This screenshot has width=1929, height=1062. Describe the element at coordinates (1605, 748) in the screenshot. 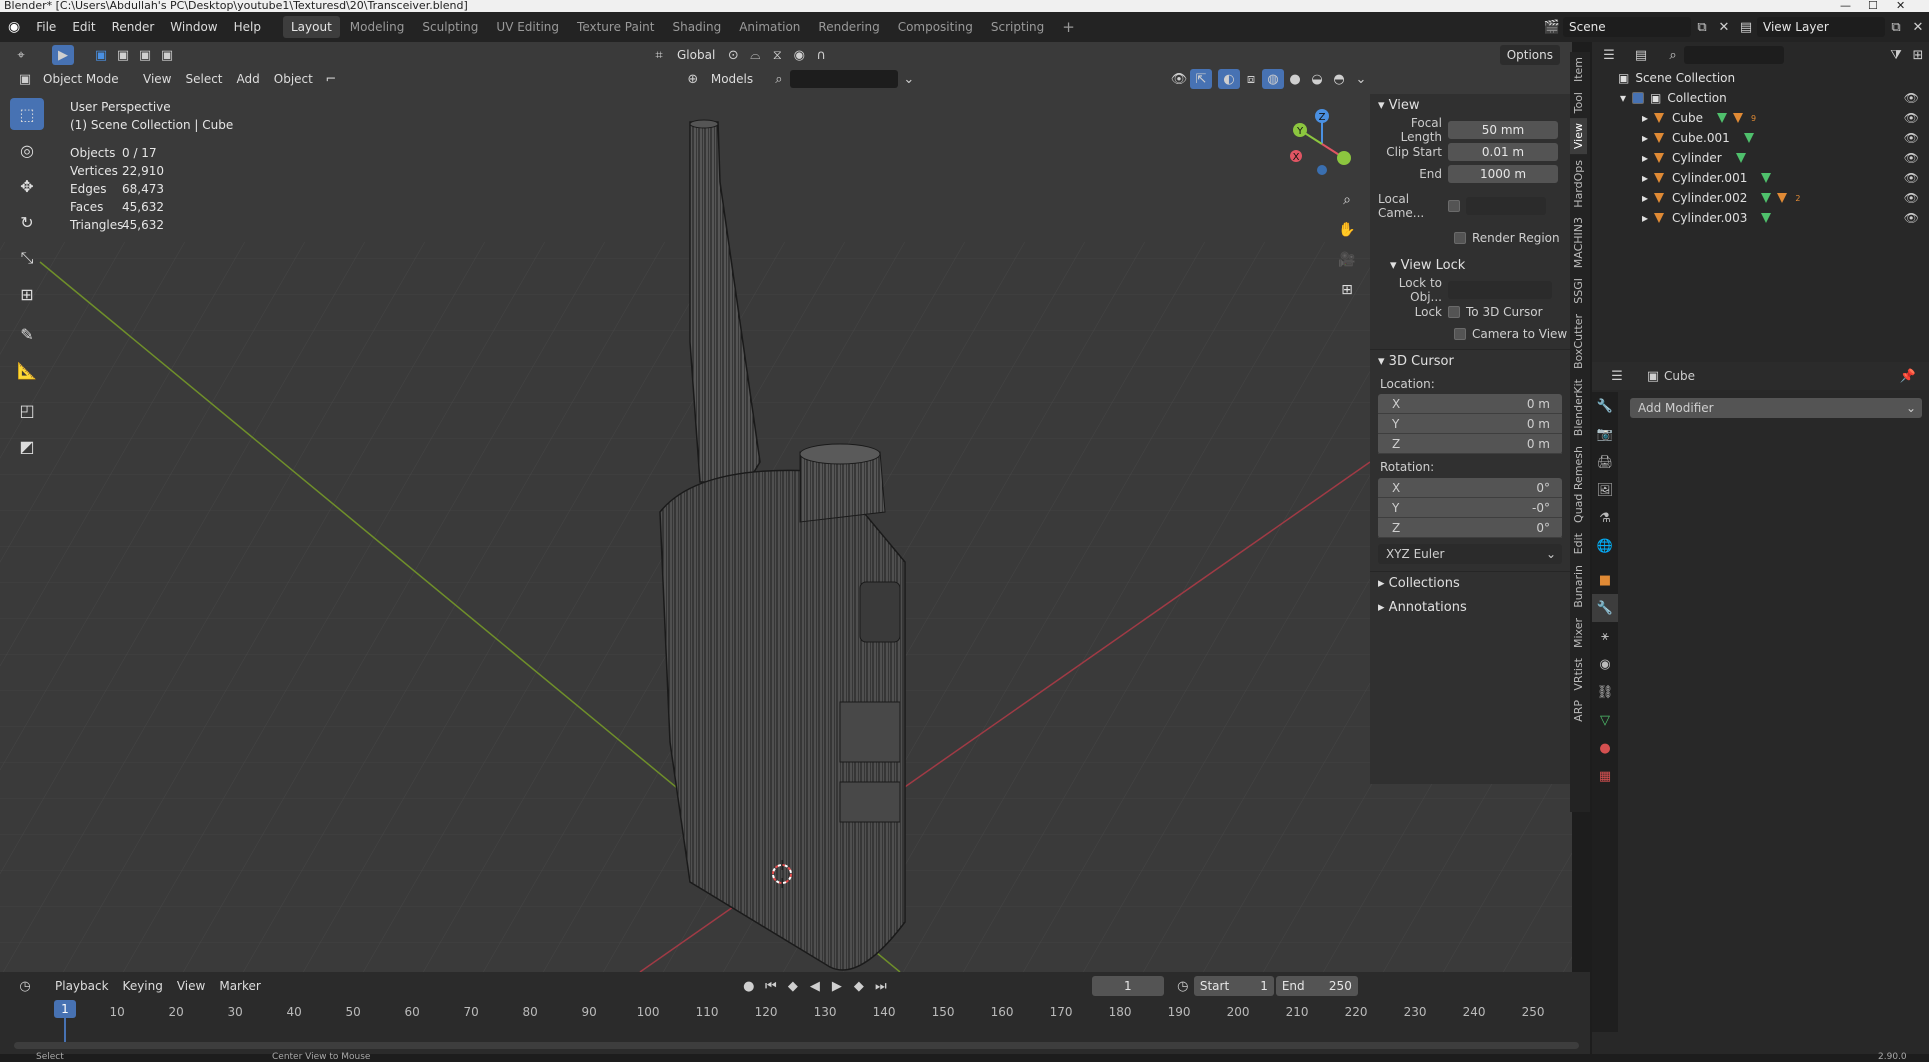

I see `material-tab-icon: ●` at that location.